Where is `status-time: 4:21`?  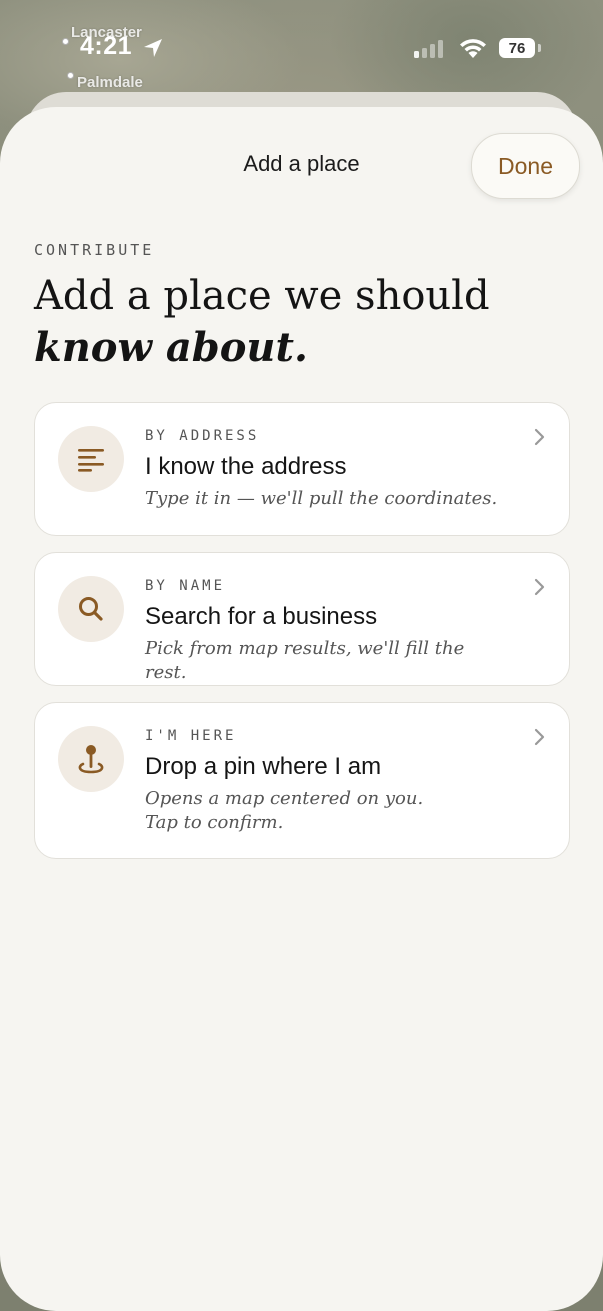
status-time: 4:21 is located at coordinates (106, 46).